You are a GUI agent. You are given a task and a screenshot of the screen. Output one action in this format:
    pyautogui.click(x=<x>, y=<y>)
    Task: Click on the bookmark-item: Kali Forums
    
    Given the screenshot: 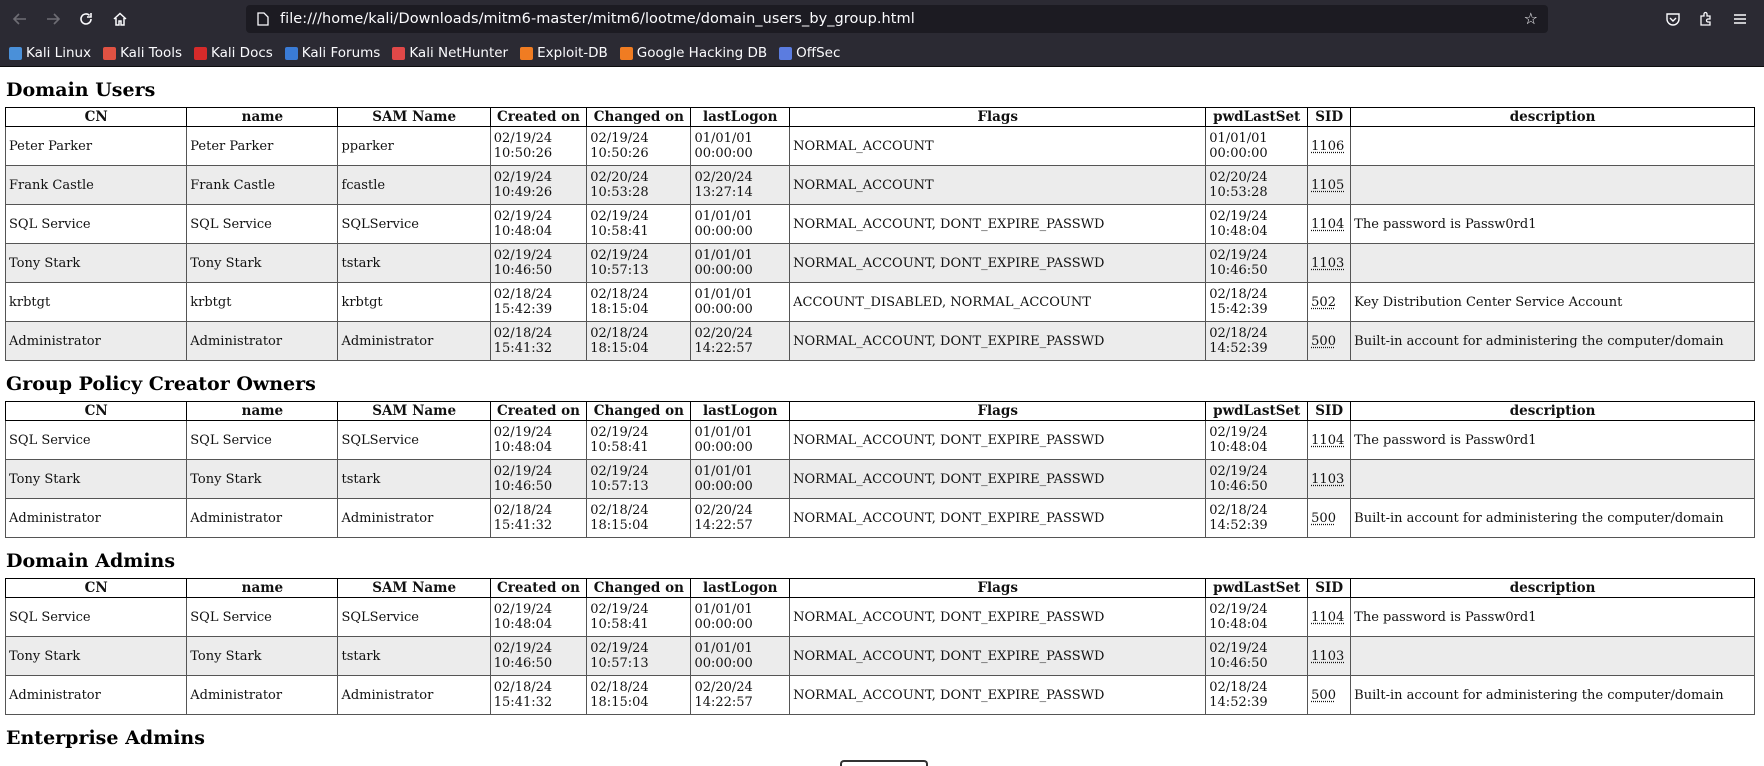 What is the action you would take?
    pyautogui.click(x=332, y=53)
    